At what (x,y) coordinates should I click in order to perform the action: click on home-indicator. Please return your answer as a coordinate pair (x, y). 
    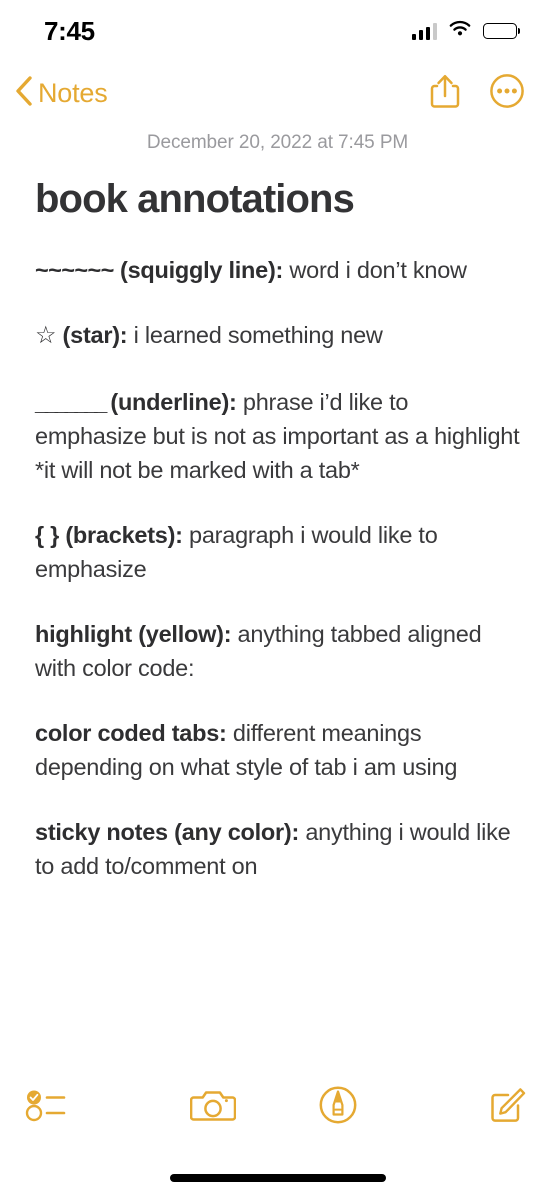
    Looking at the image, I should click on (277, 1178).